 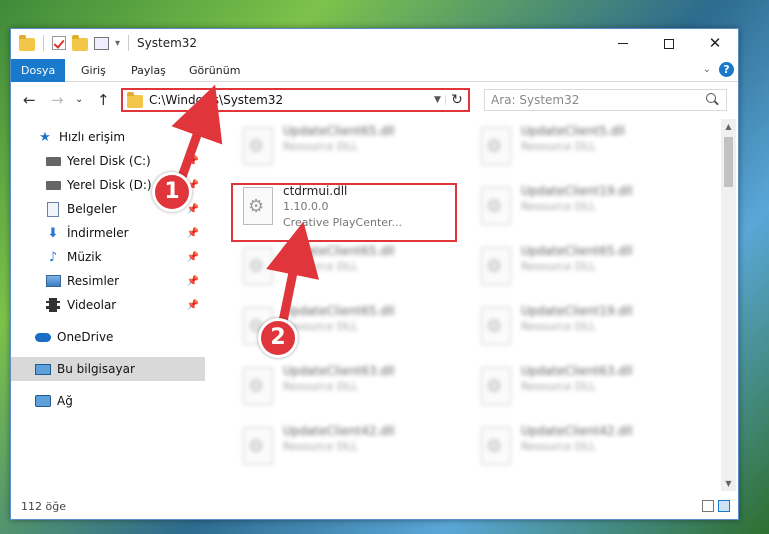 What do you see at coordinates (101, 43) in the screenshot?
I see `view-options-icon` at bounding box center [101, 43].